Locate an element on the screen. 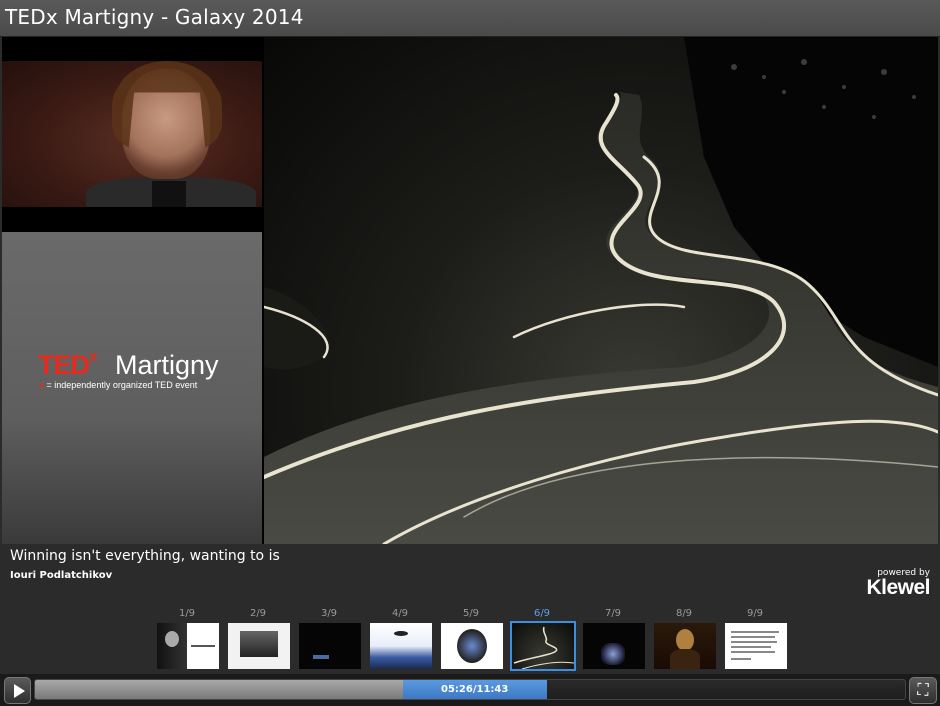 The height and width of the screenshot is (706, 940). thumbnail-8: 8/9 is located at coordinates (684, 640).